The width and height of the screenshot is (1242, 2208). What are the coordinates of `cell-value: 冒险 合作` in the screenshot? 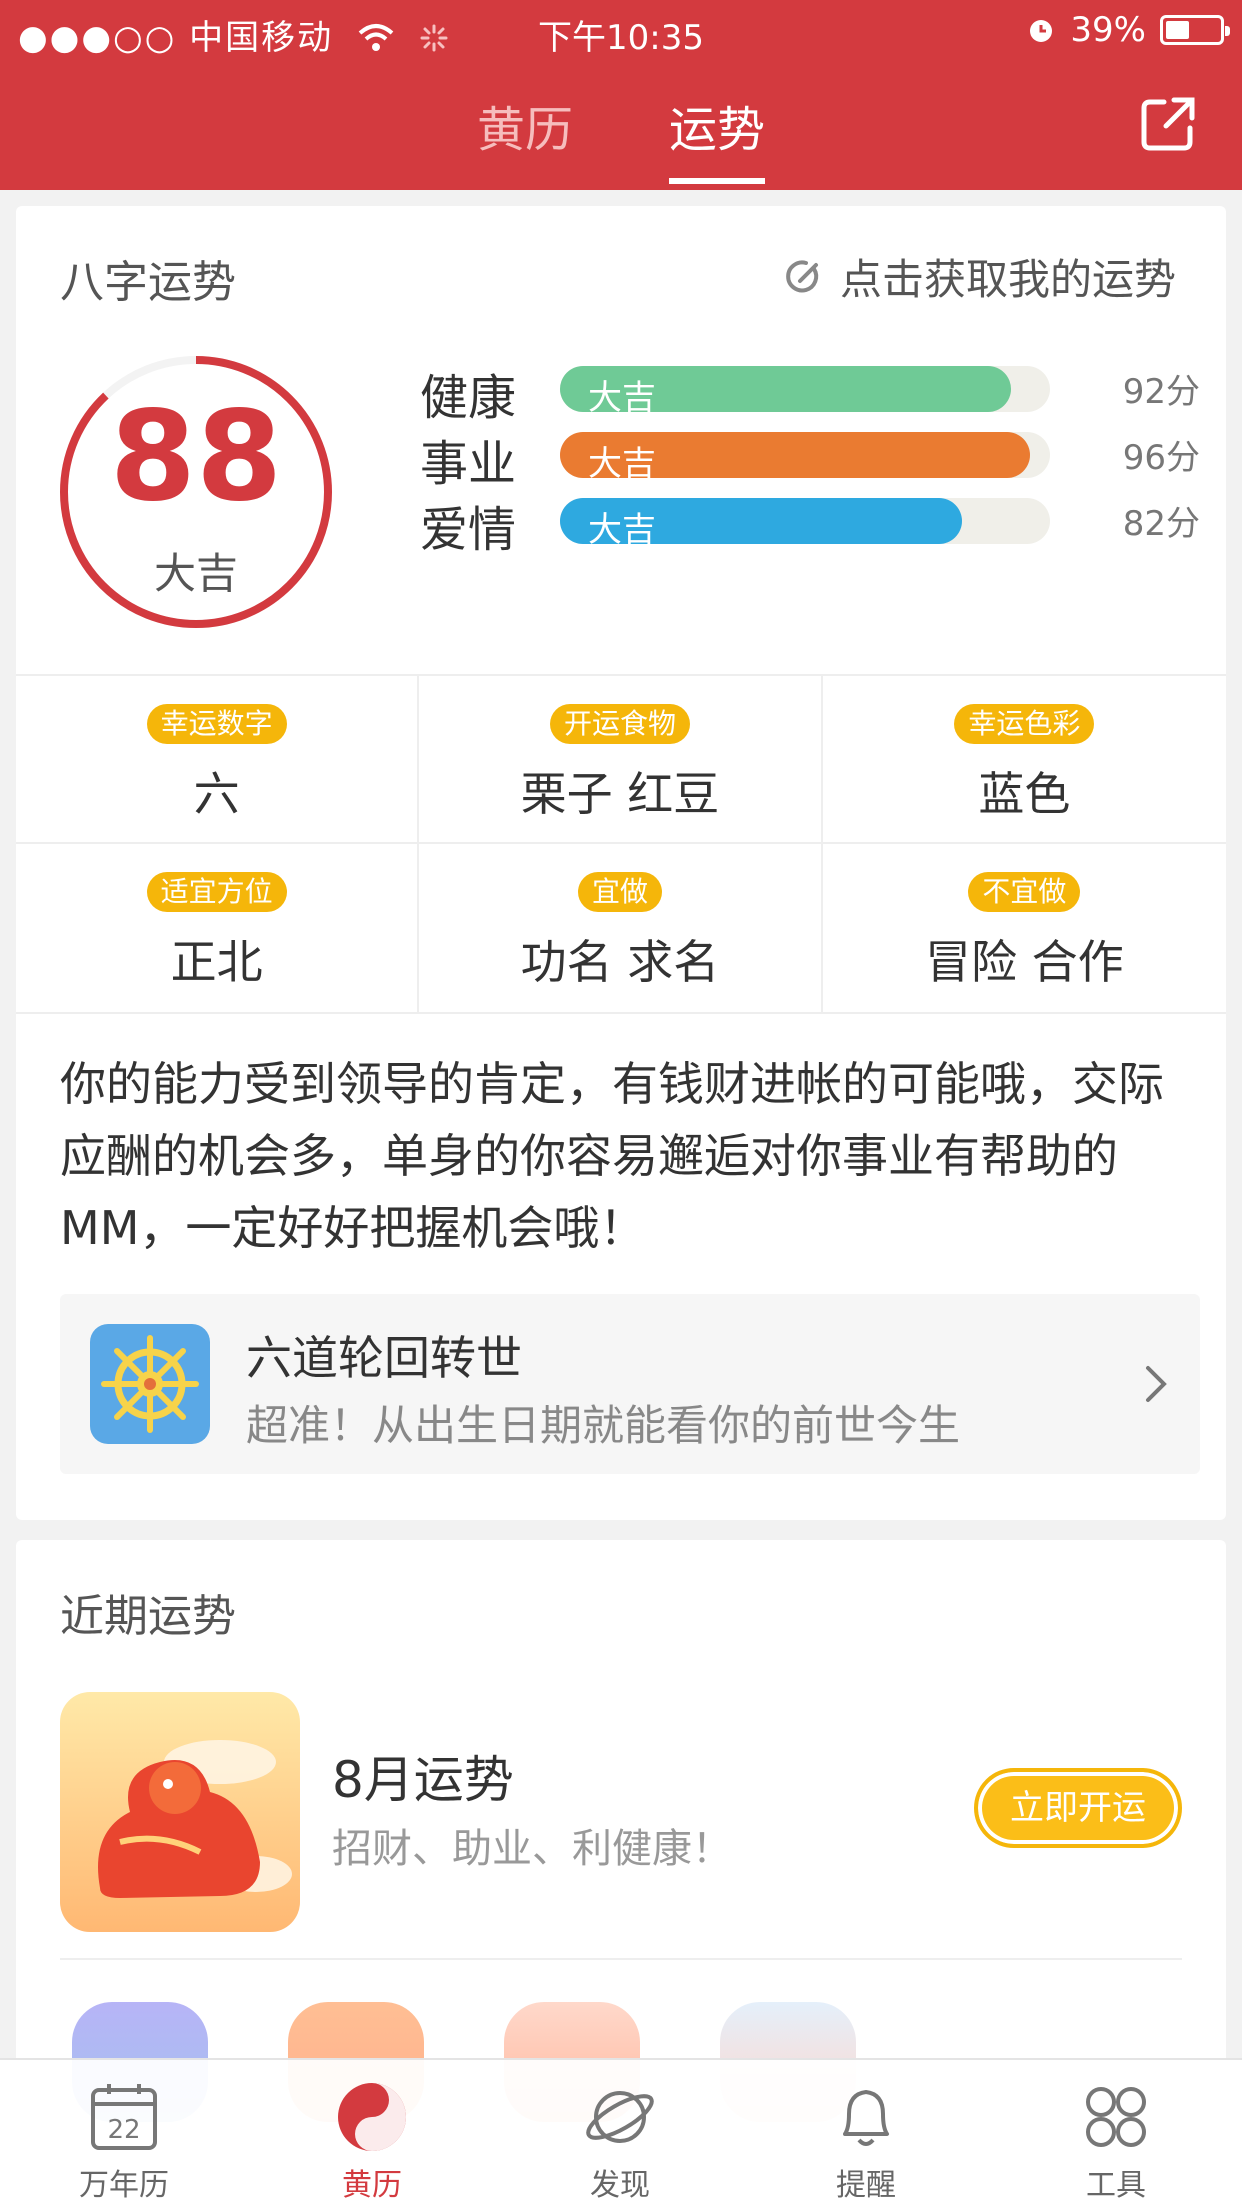 It's located at (1024, 962).